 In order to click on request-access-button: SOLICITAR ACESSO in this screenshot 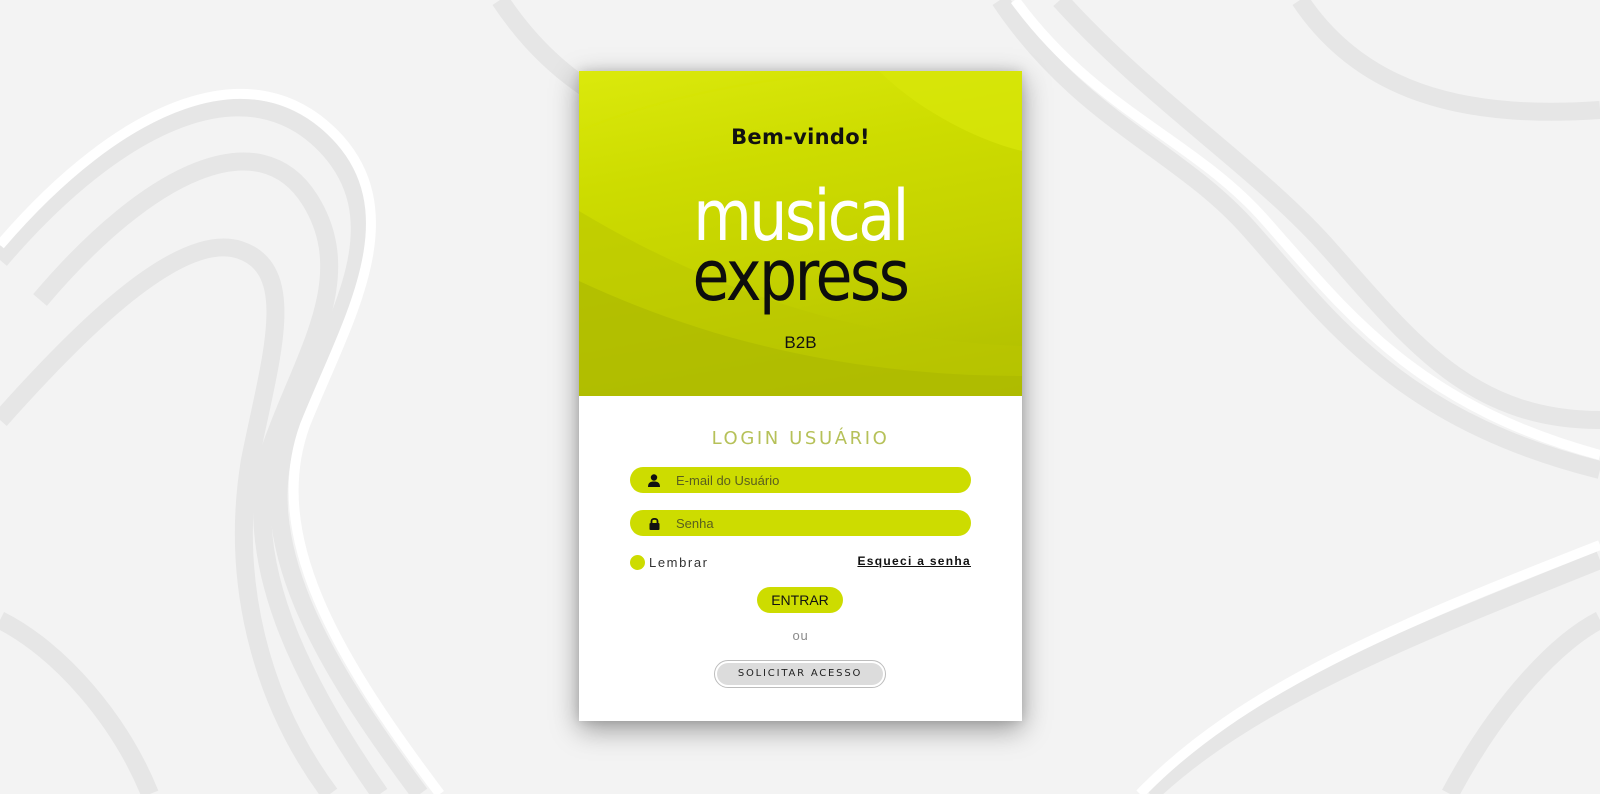, I will do `click(800, 674)`.